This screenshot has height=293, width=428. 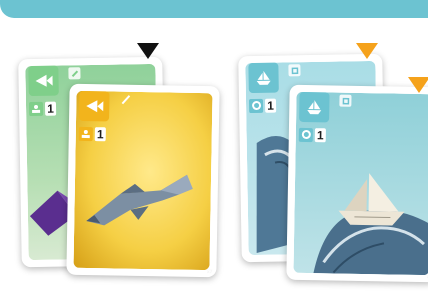 I want to click on card-corner-code: x7, so click(x=209, y=272).